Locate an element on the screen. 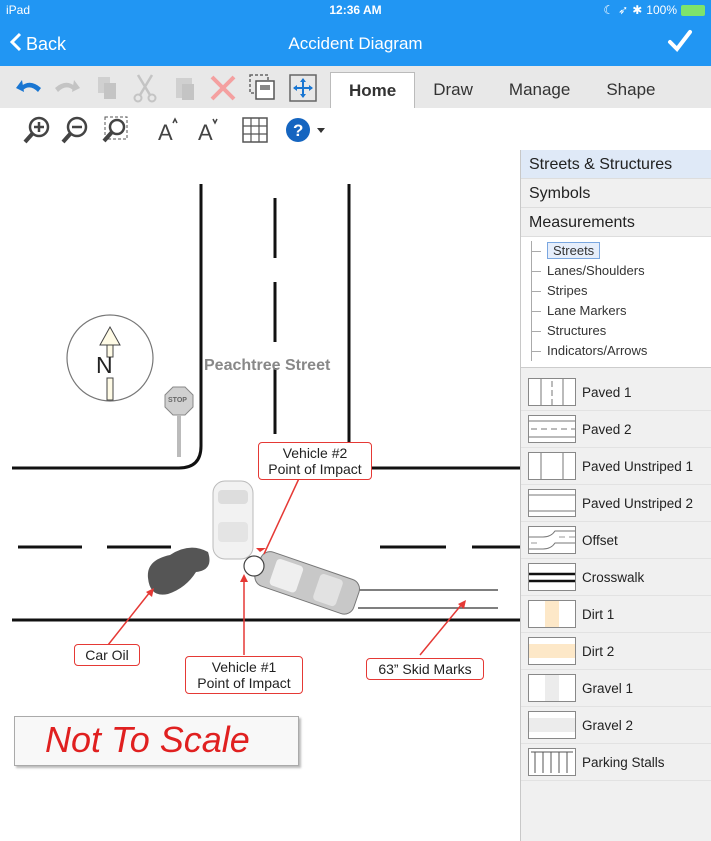 This screenshot has width=711, height=841. tree-item-structures: Structures is located at coordinates (620, 331).